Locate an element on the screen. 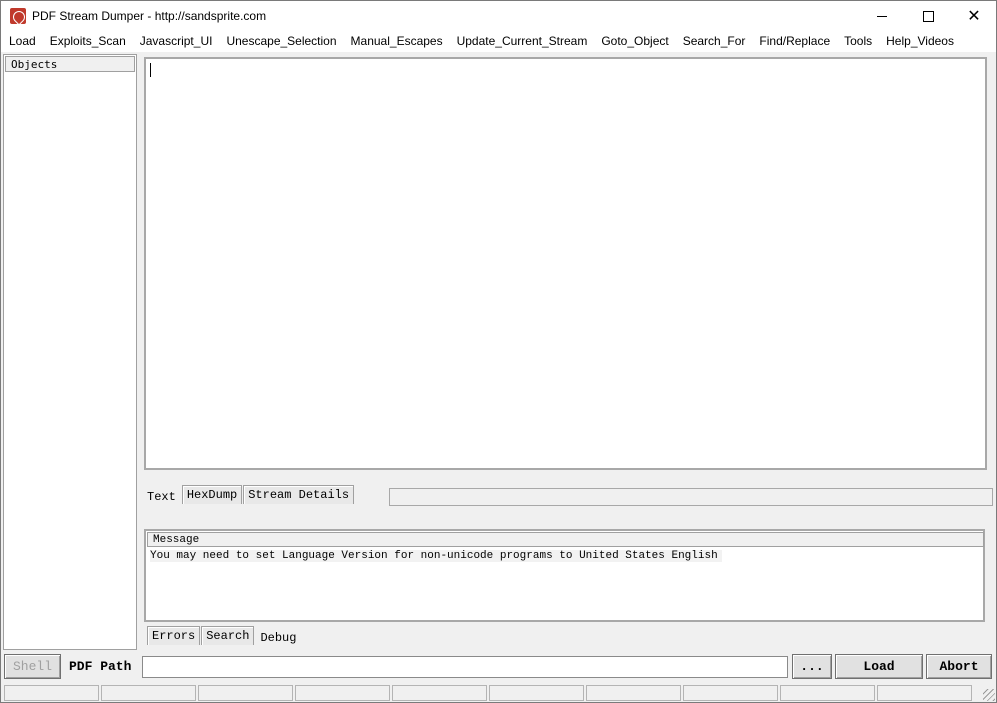  message-column-header: Message is located at coordinates (565, 539).